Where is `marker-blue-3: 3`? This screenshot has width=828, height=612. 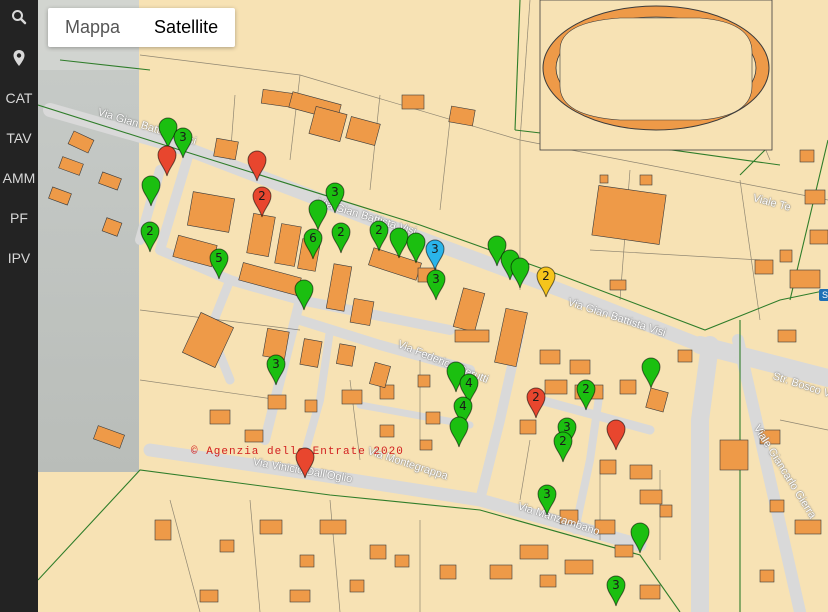 marker-blue-3: 3 is located at coordinates (435, 255).